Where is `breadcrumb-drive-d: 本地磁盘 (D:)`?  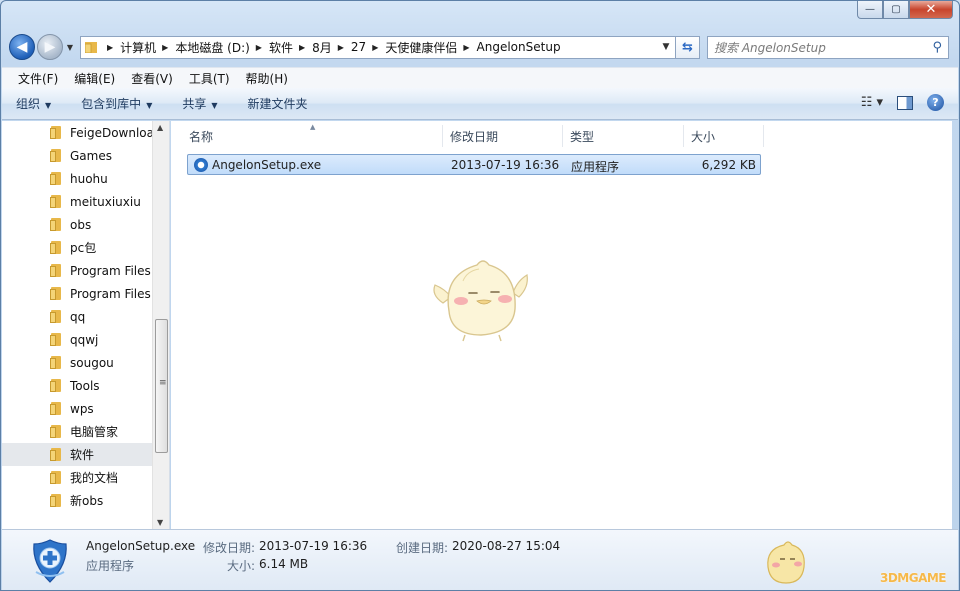
breadcrumb-drive-d: 本地磁盘 (D:) is located at coordinates (212, 47).